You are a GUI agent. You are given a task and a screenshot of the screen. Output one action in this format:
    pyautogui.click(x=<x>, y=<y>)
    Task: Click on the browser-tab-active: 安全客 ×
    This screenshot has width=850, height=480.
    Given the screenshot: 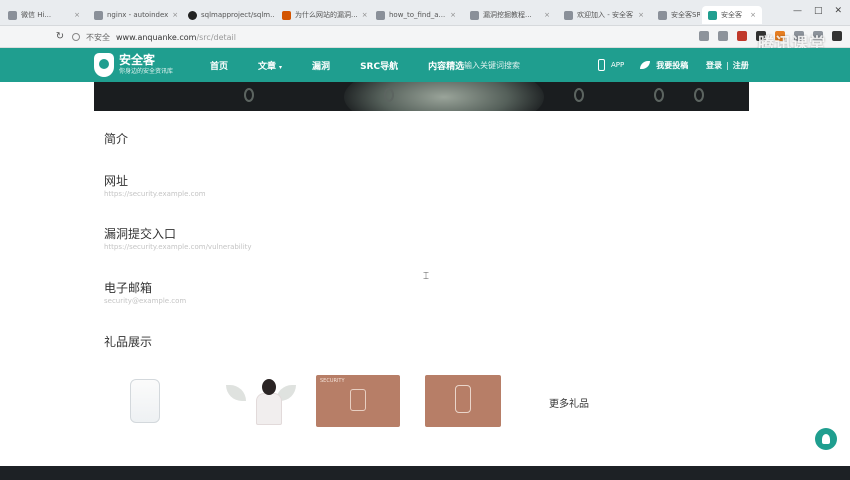 What is the action you would take?
    pyautogui.click(x=732, y=15)
    